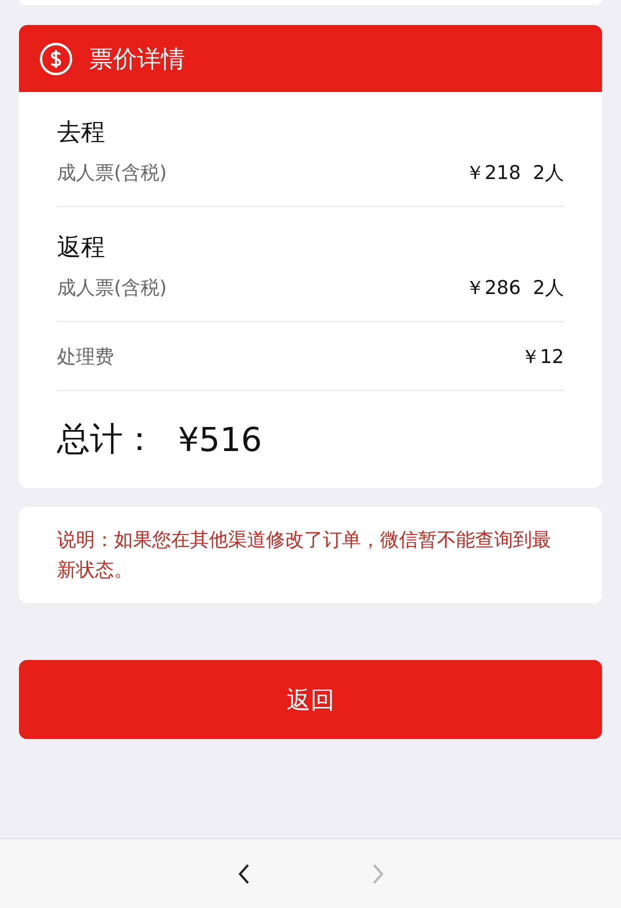 This screenshot has width=621, height=908. I want to click on back-chevron-icon, so click(243, 873).